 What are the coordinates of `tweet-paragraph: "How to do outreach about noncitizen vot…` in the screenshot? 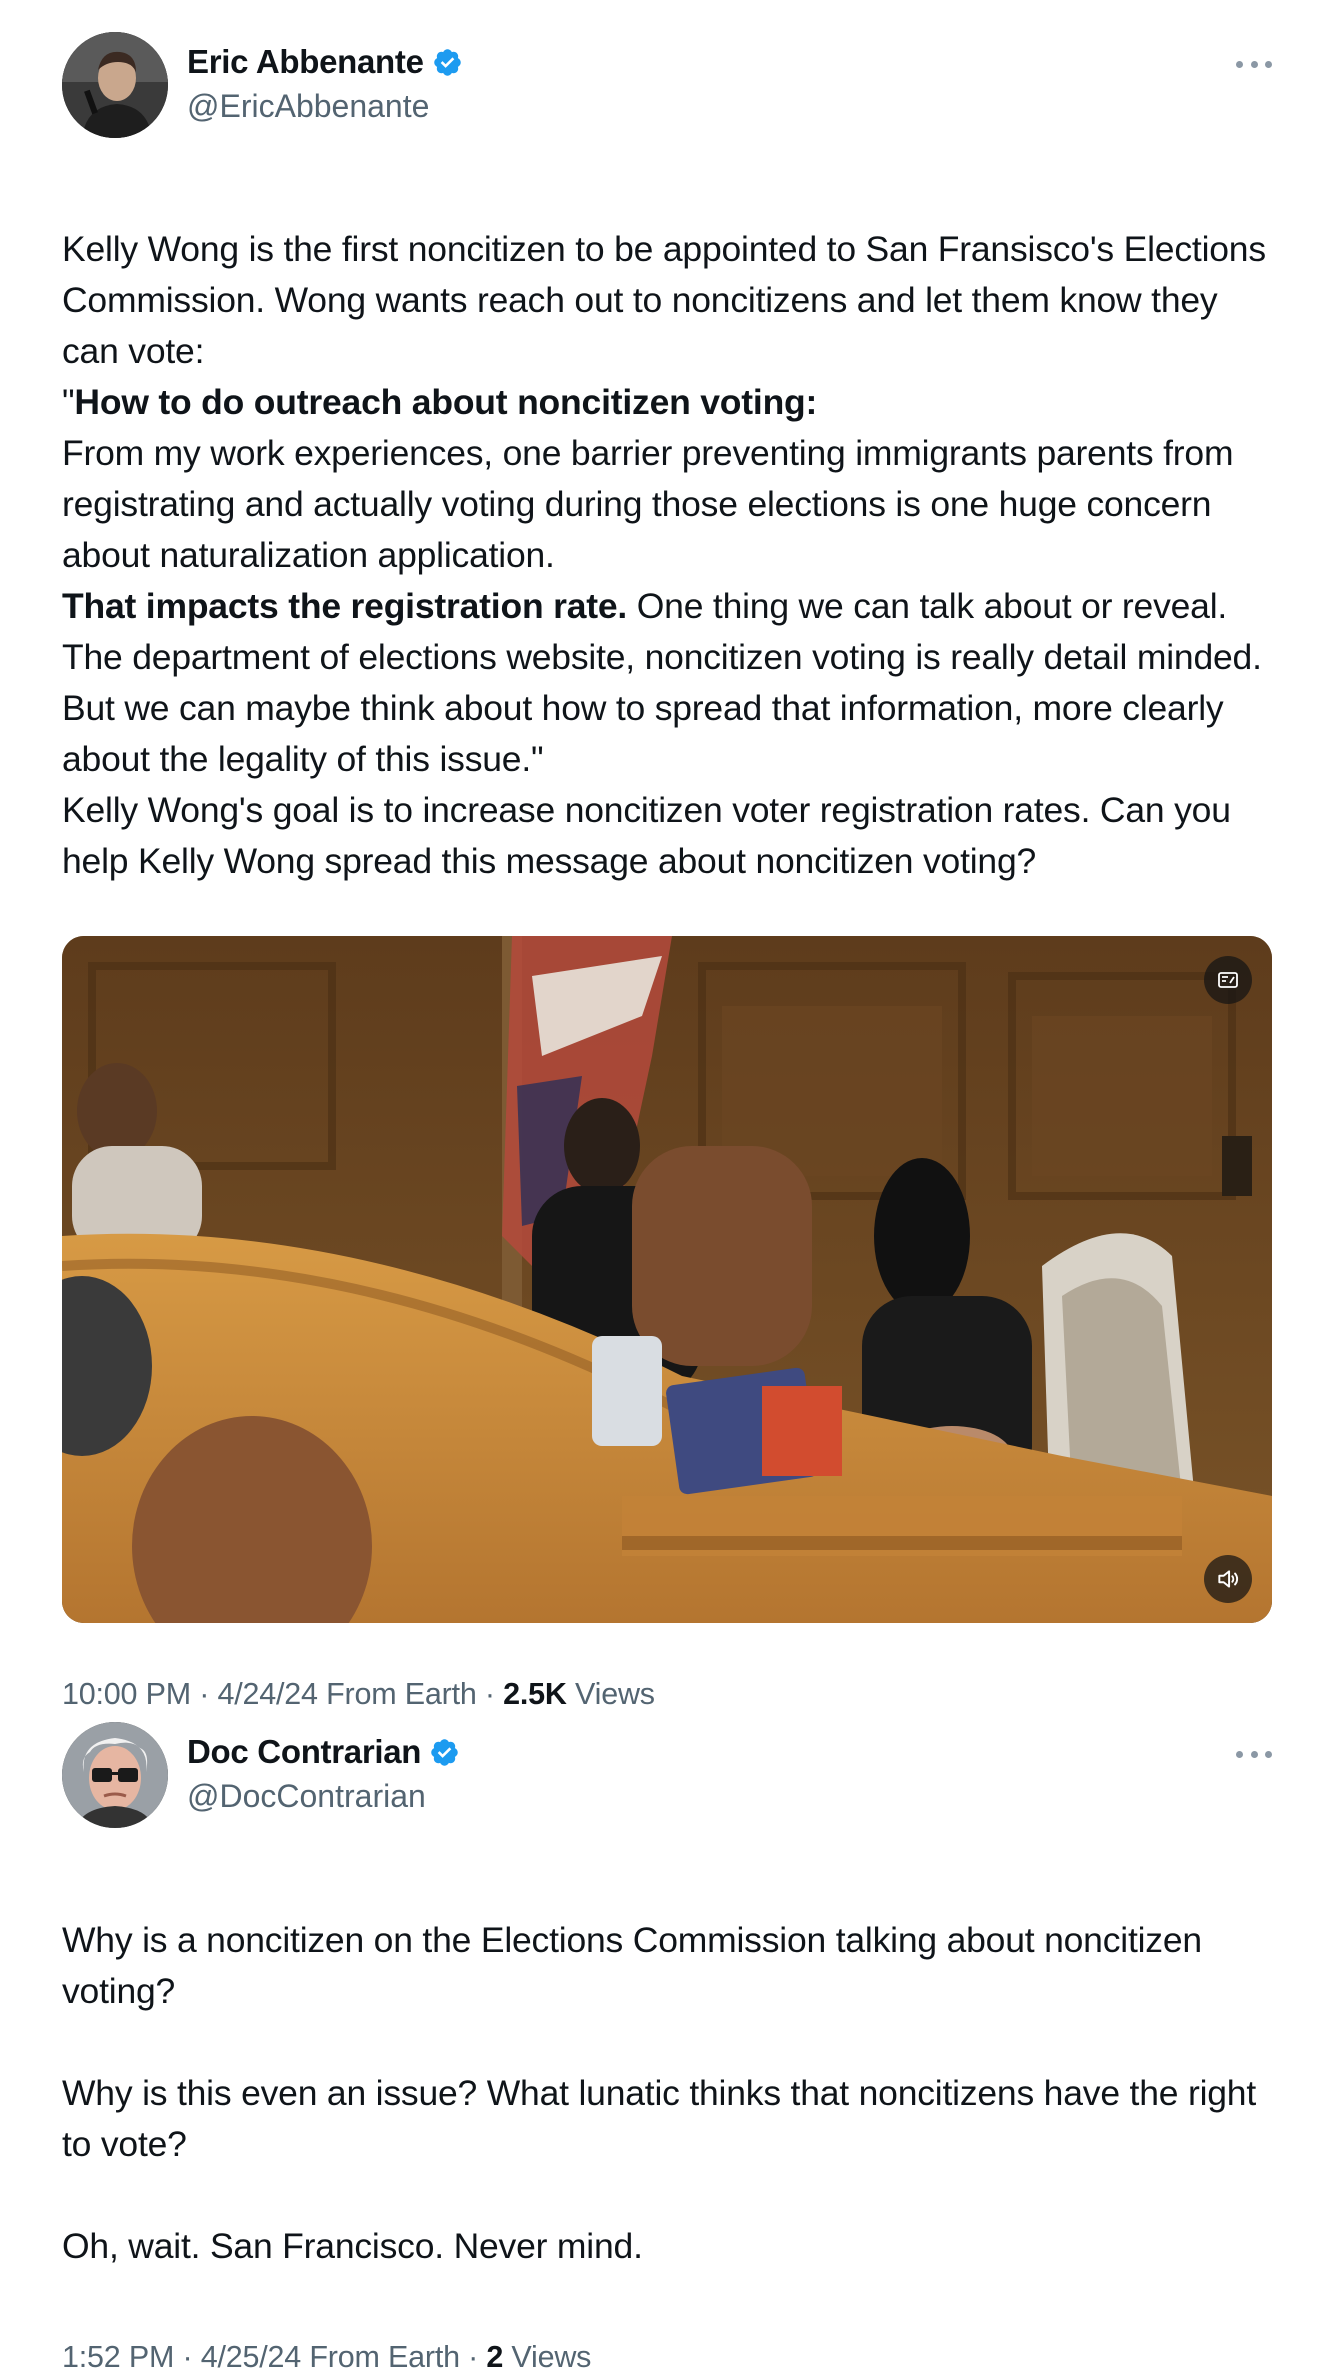 It's located at (440, 402).